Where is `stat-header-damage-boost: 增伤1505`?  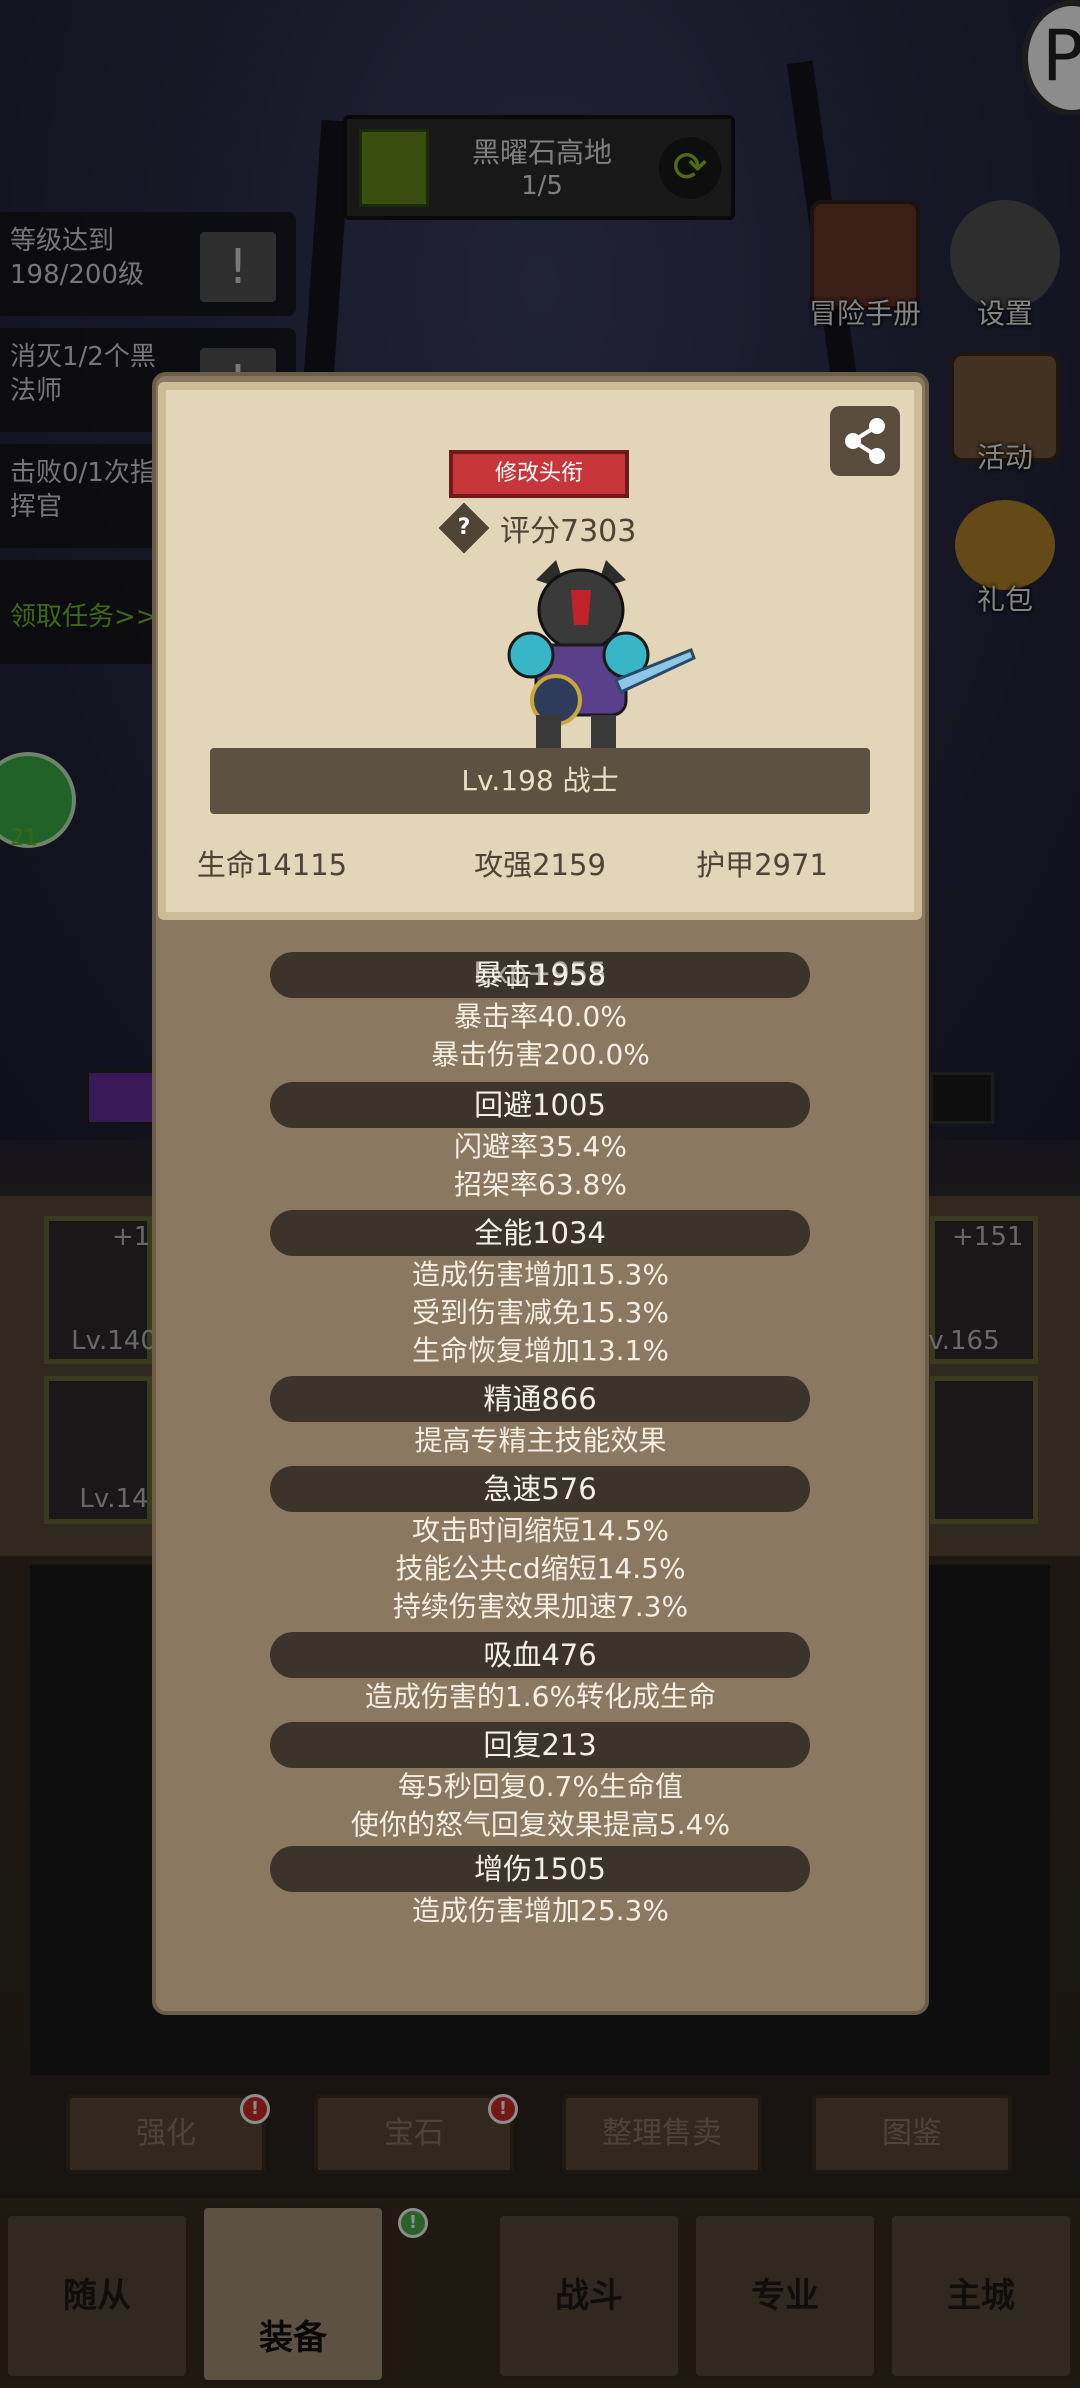 stat-header-damage-boost: 增伤1505 is located at coordinates (540, 1869).